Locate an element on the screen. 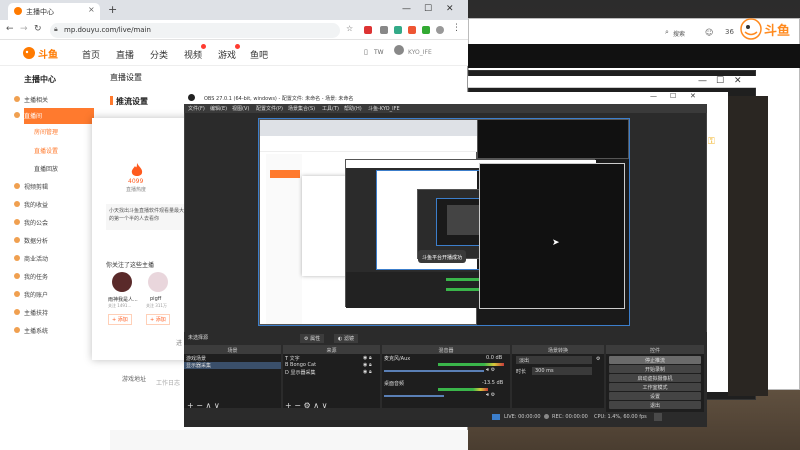 The image size is (800, 450). sources-list: T 文字 B Bongo Cat D 显示器采集 ◉ 🔒︎ ◉ 🔒︎ ◉ 🔒︎ is located at coordinates (331, 381).